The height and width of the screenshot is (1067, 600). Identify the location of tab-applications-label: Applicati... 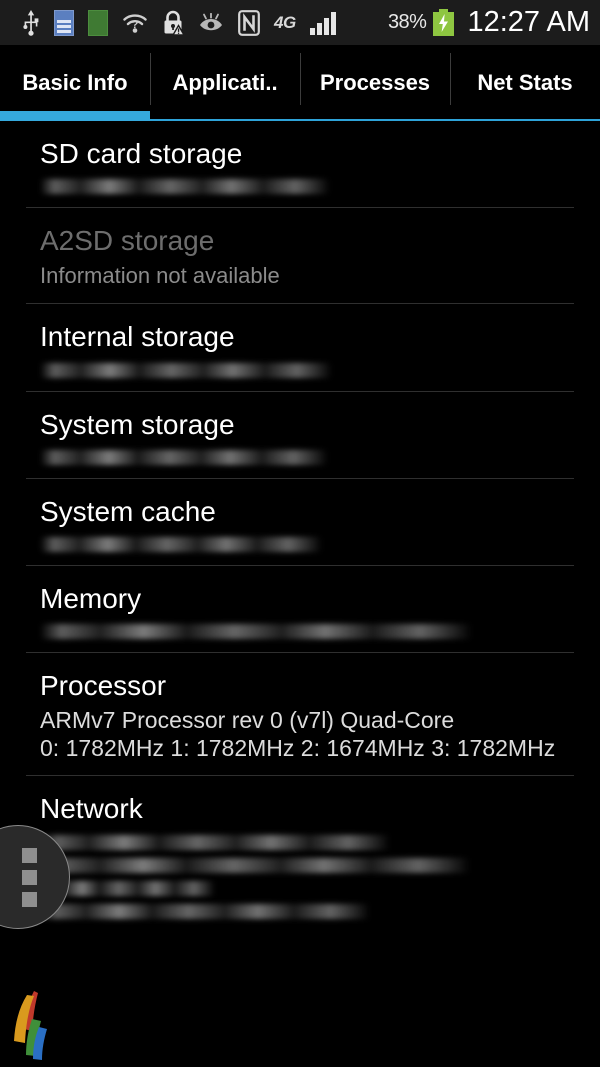
(225, 82).